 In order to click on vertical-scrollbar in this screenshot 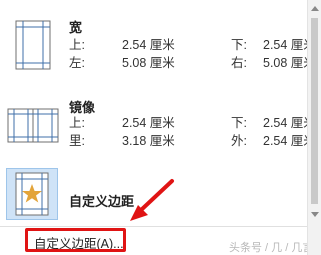, I will do `click(314, 127)`.